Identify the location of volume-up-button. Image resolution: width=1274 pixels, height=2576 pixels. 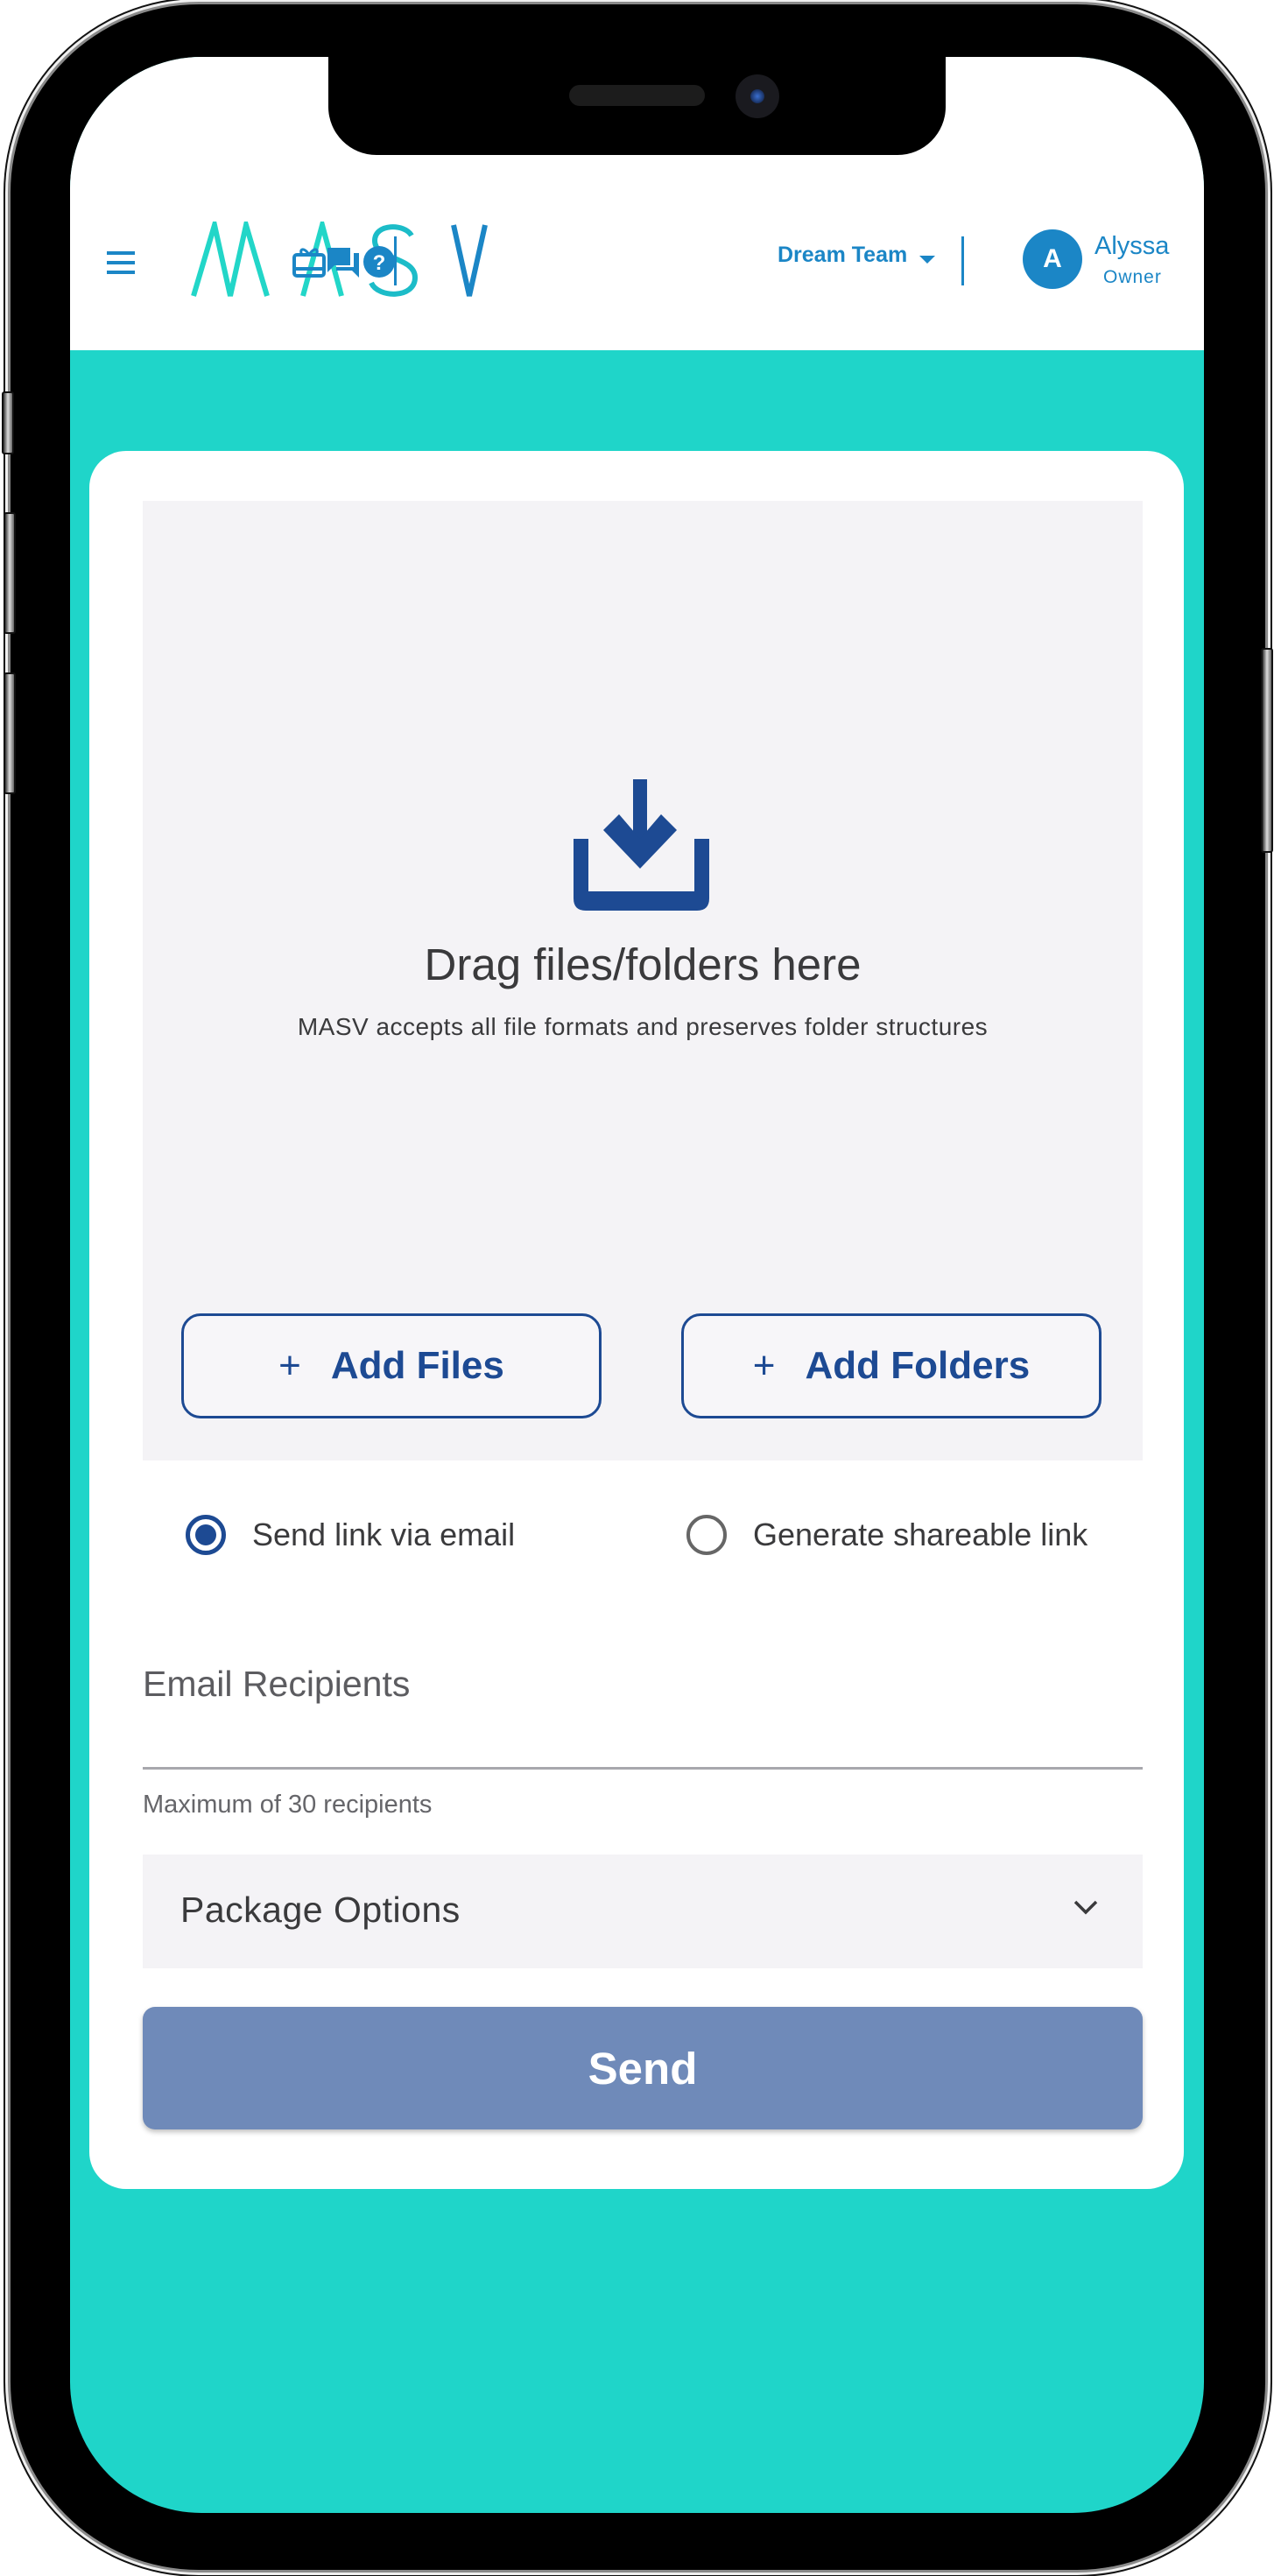
(10, 573).